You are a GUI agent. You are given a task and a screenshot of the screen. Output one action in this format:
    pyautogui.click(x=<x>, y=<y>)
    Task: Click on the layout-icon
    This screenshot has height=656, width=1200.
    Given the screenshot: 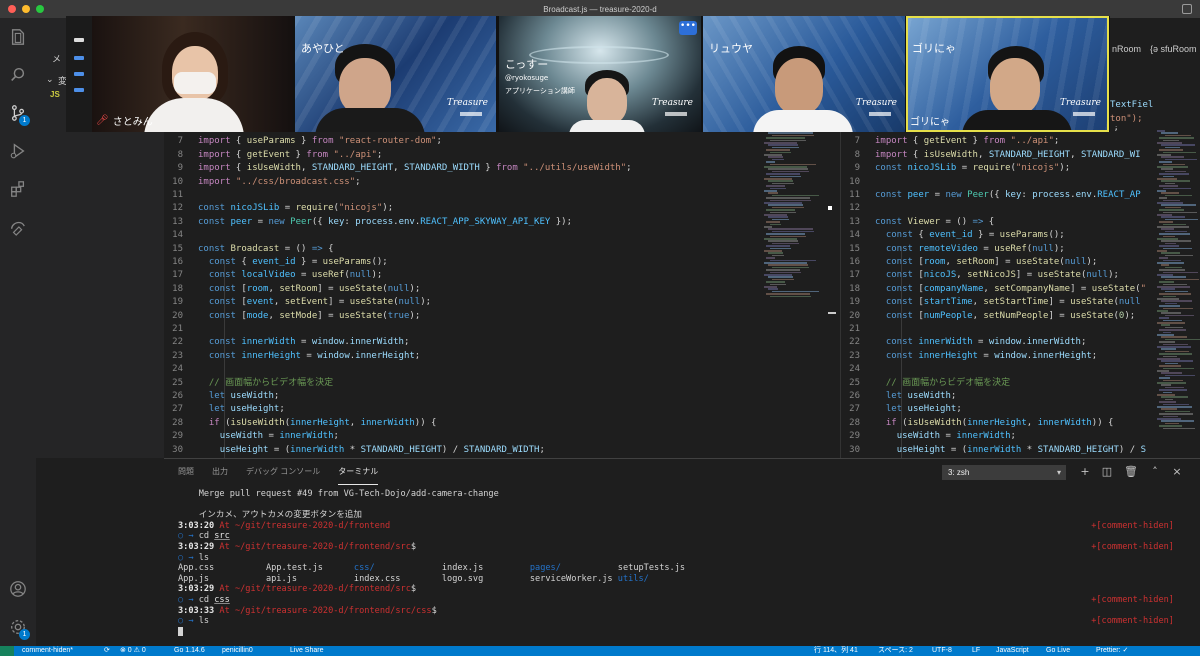 What is the action you would take?
    pyautogui.click(x=1187, y=9)
    